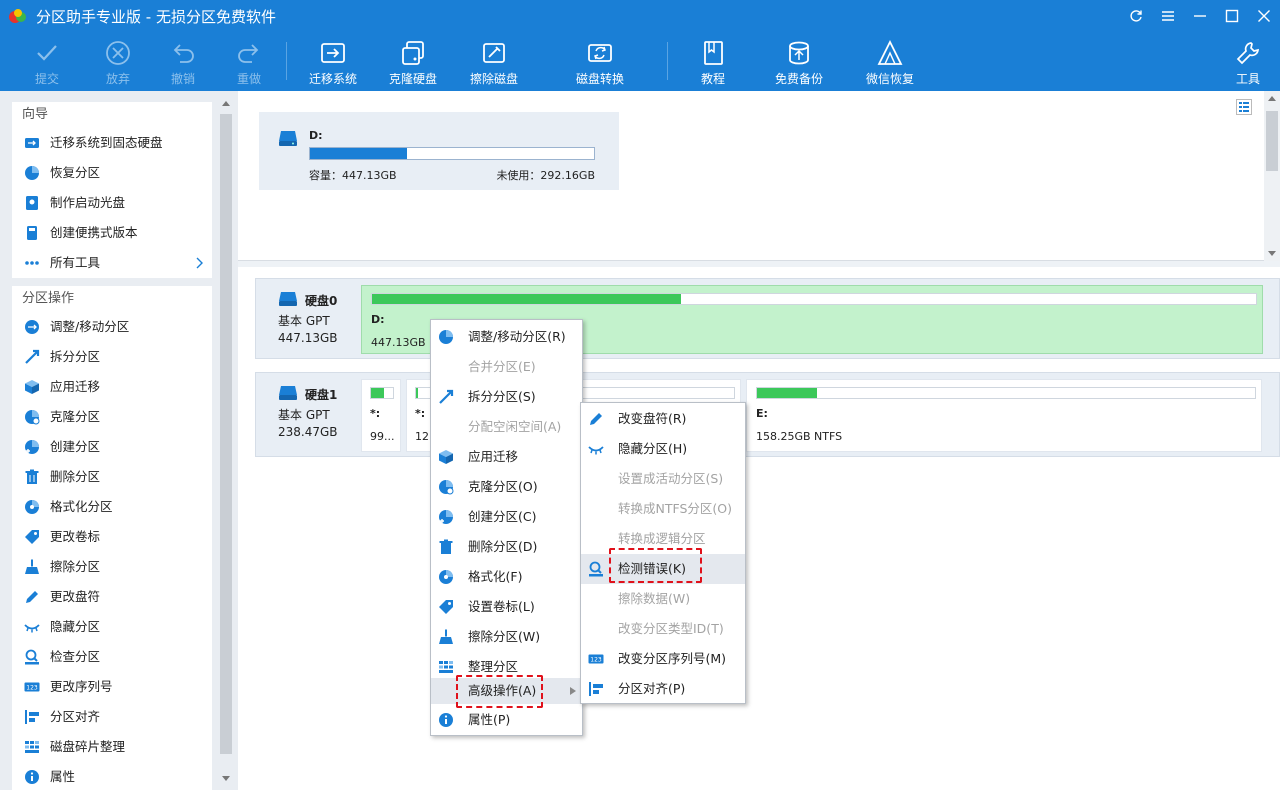 This screenshot has height=790, width=1280. Describe the element at coordinates (32, 566) in the screenshot. I see `broom-icon` at that location.